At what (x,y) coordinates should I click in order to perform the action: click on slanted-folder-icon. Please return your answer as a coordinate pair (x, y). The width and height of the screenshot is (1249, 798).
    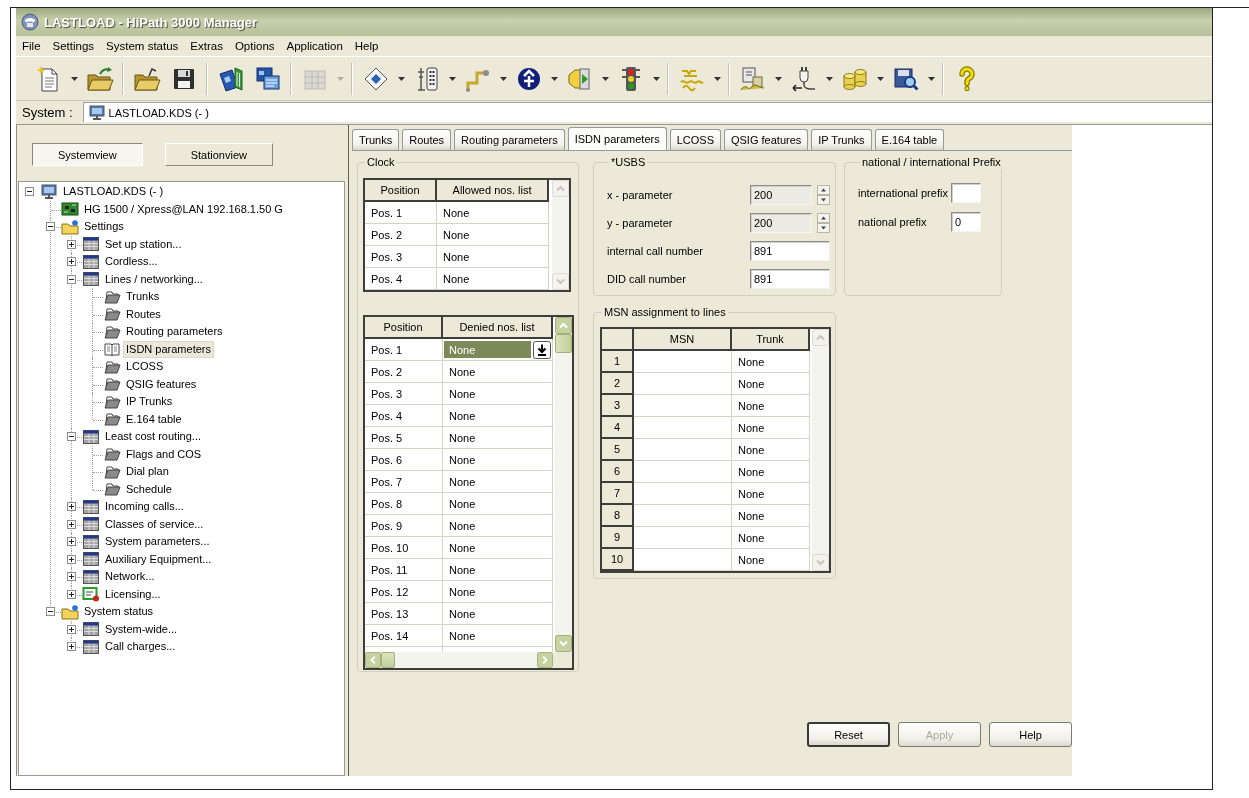
    Looking at the image, I should click on (112, 296).